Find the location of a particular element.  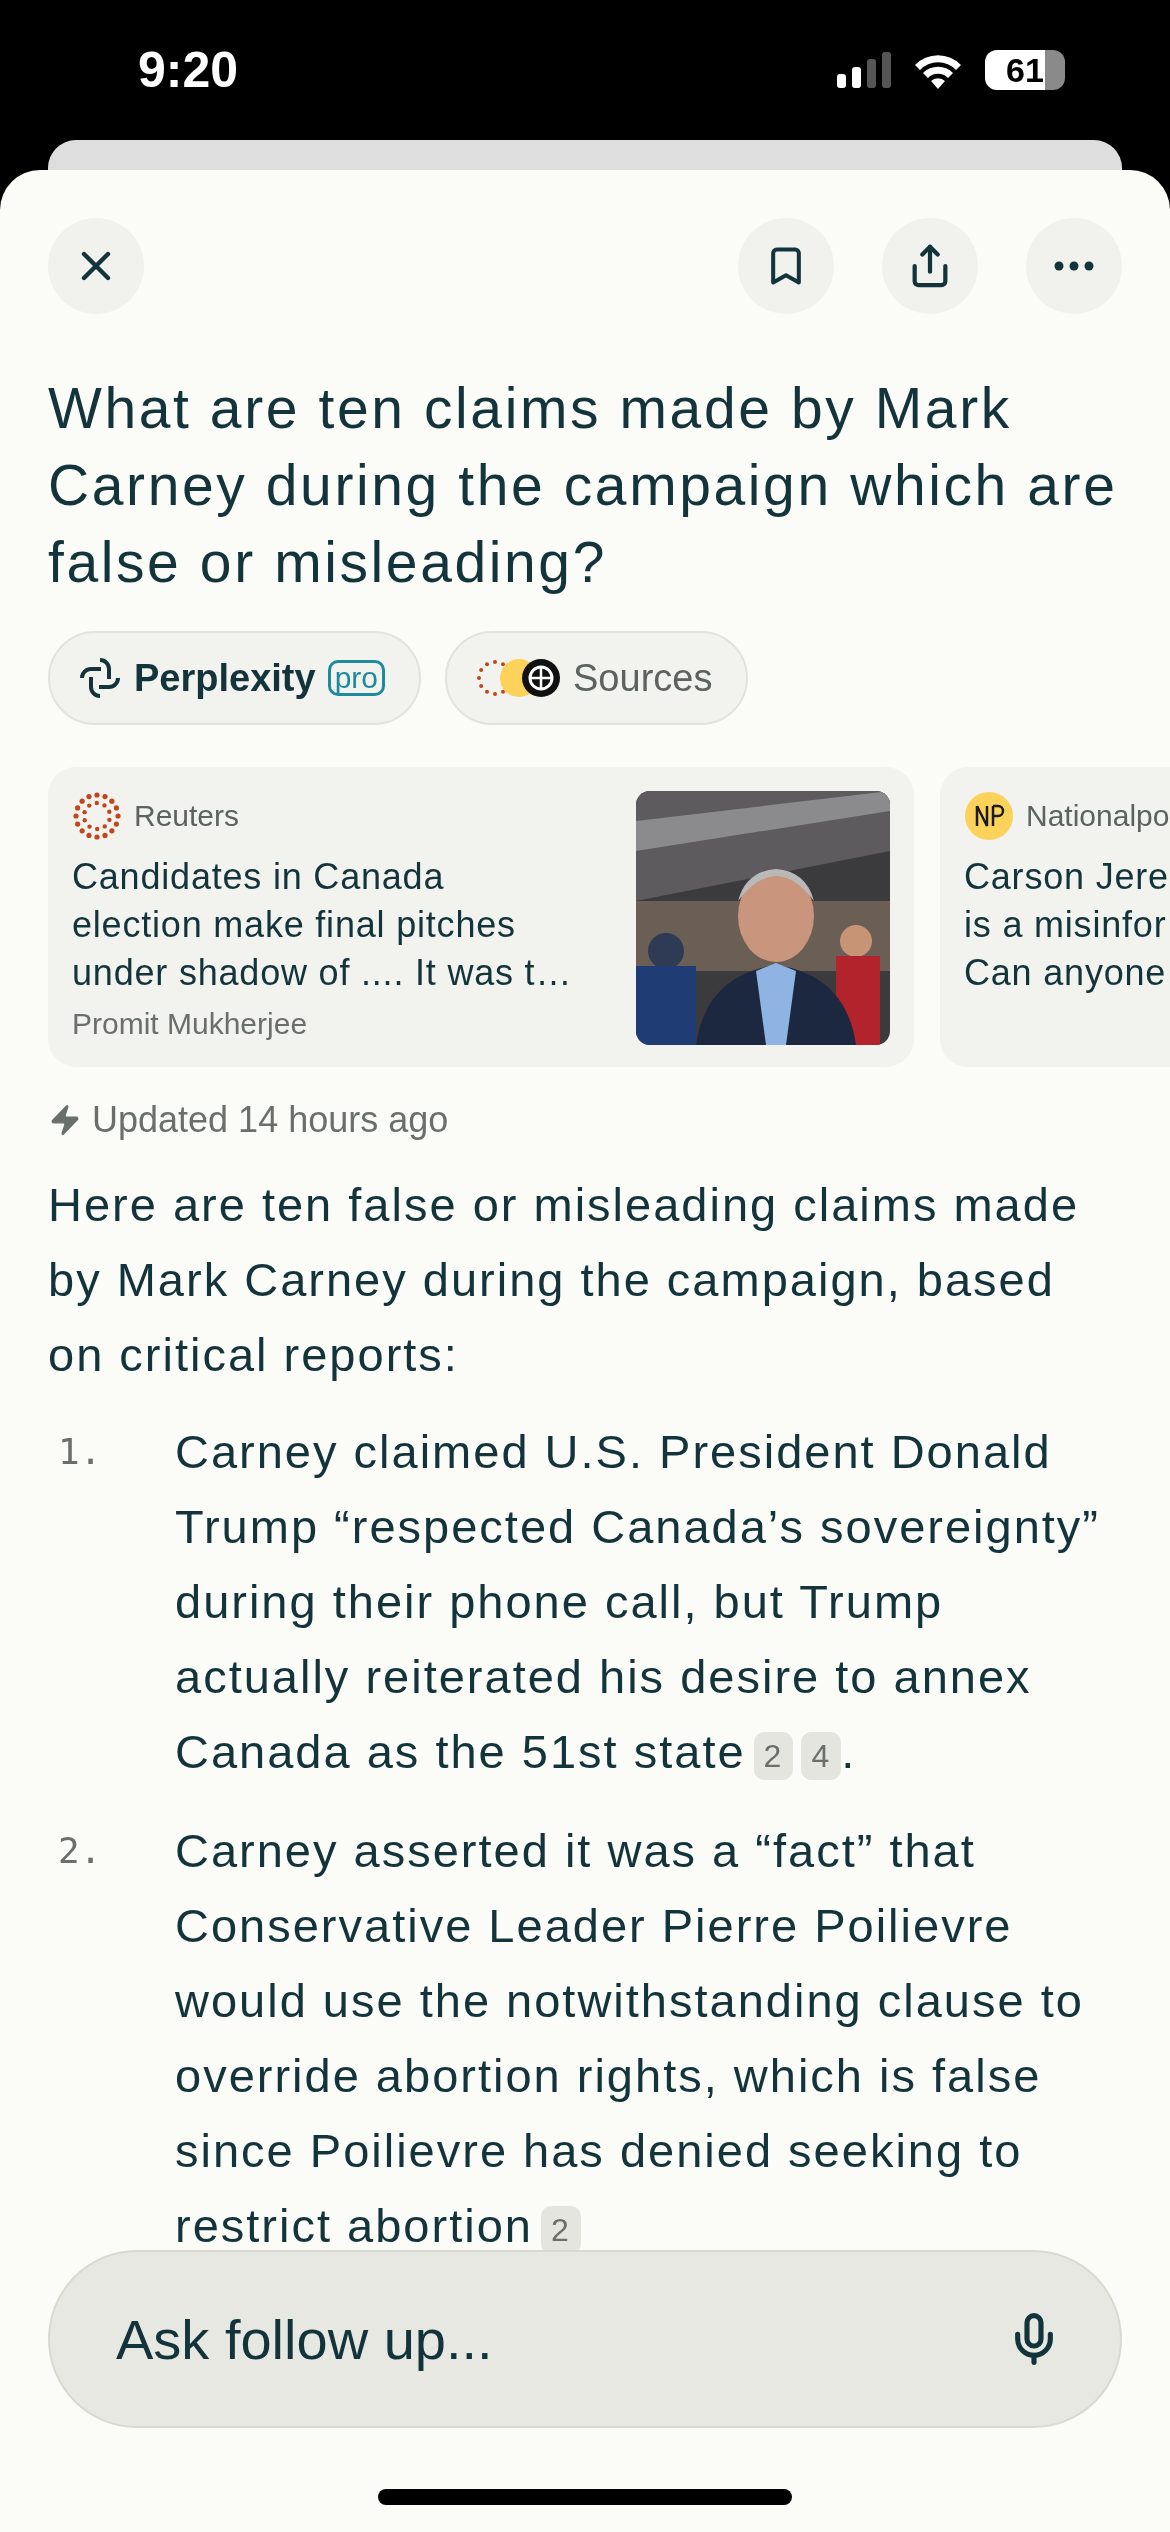

signal-icon is located at coordinates (864, 70).